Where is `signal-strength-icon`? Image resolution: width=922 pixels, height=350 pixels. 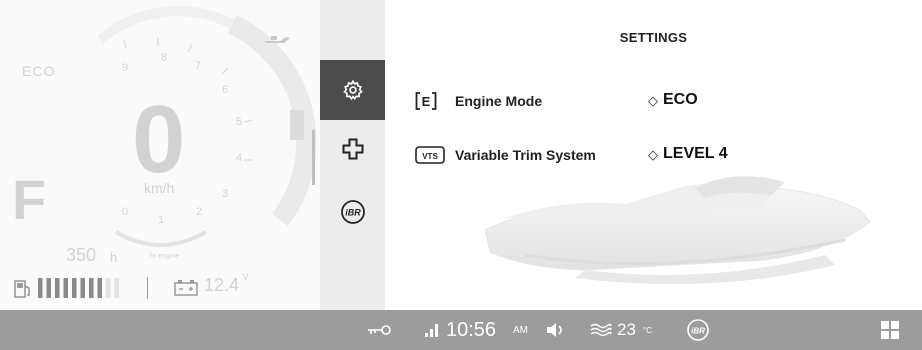 signal-strength-icon is located at coordinates (433, 330).